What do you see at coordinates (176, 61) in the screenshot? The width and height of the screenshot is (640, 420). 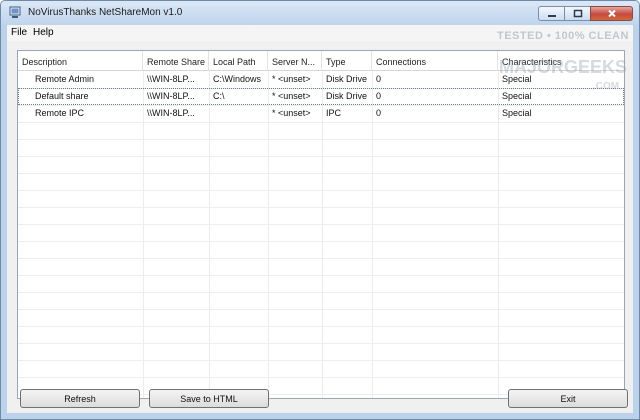 I see `column-header-remote-share: Remote Share` at bounding box center [176, 61].